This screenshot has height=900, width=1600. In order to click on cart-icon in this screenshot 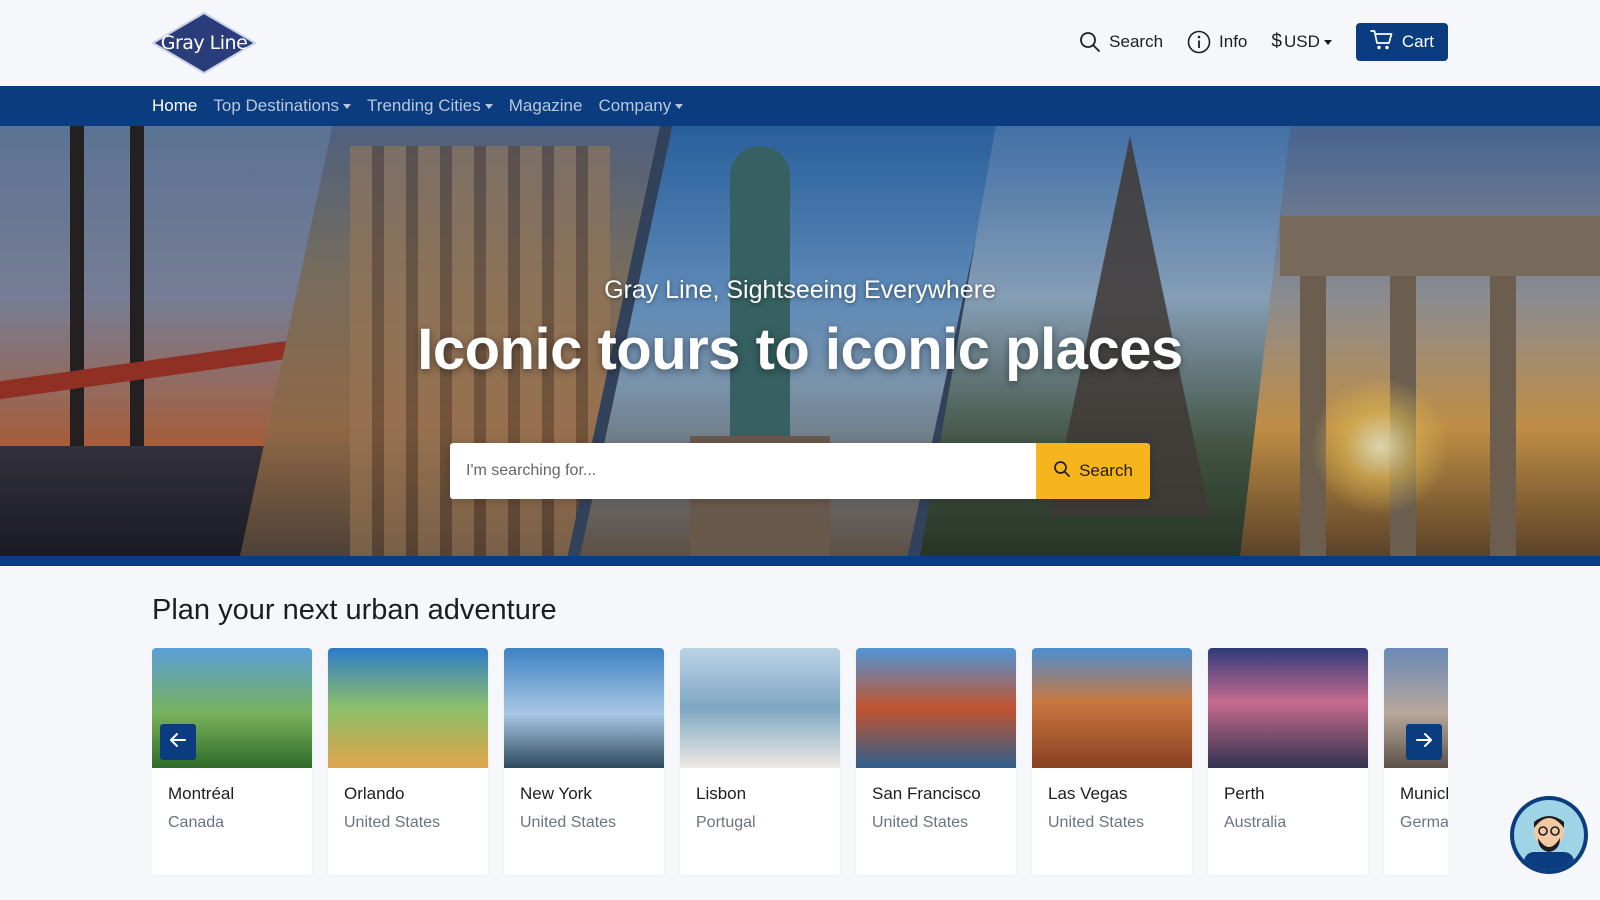, I will do `click(1382, 42)`.